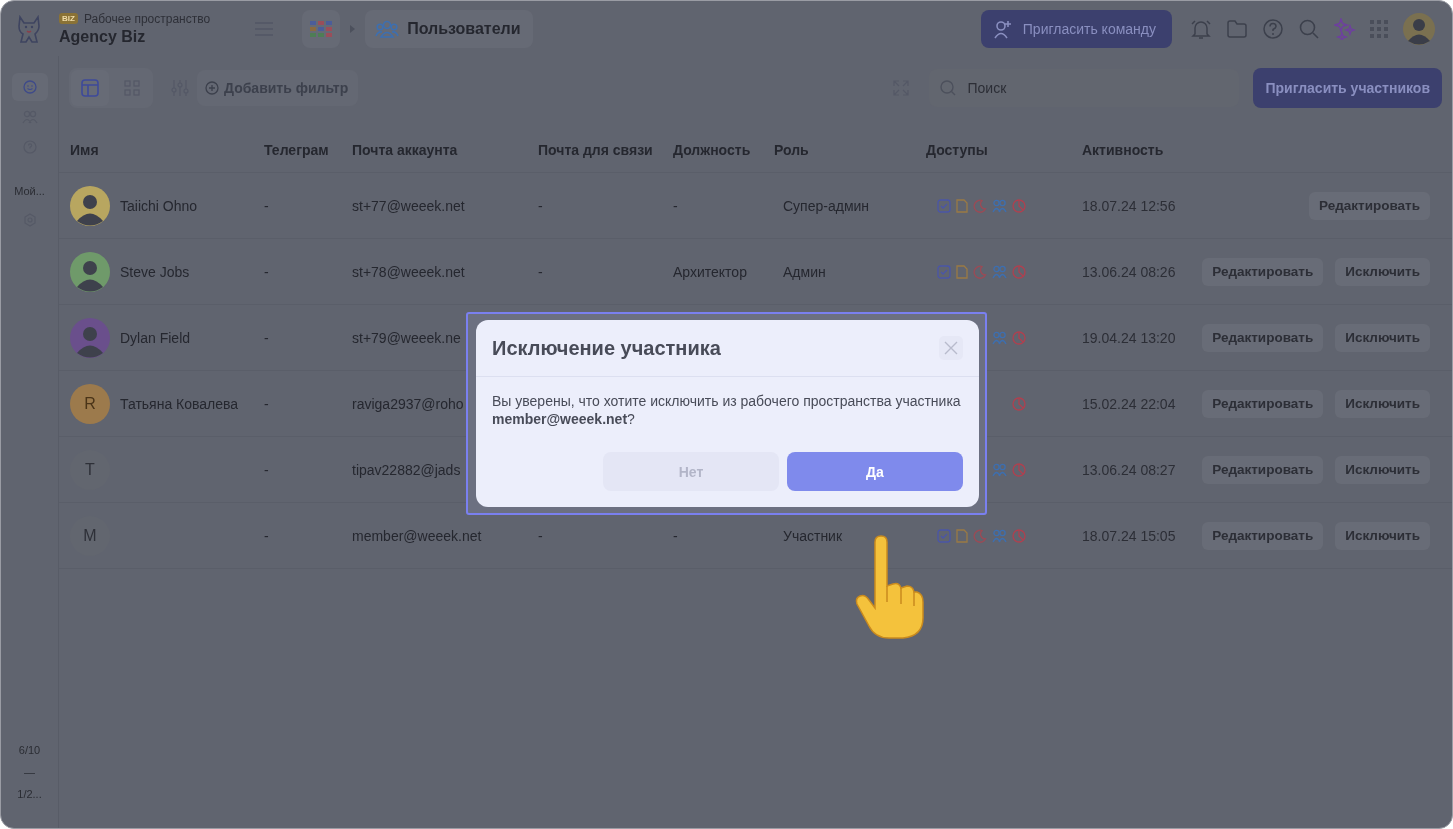  What do you see at coordinates (710, 271) in the screenshot?
I see `position-cell: Архитектор` at bounding box center [710, 271].